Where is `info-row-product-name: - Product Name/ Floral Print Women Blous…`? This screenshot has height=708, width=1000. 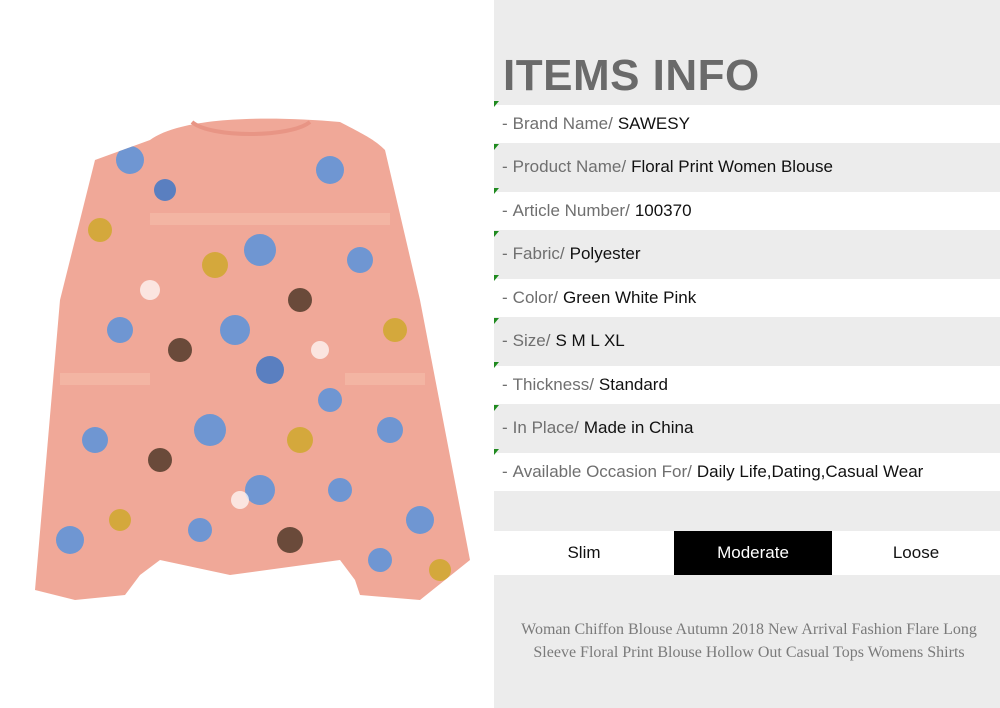
info-row-product-name: - Product Name/ Floral Print Women Blous… is located at coordinates (747, 165).